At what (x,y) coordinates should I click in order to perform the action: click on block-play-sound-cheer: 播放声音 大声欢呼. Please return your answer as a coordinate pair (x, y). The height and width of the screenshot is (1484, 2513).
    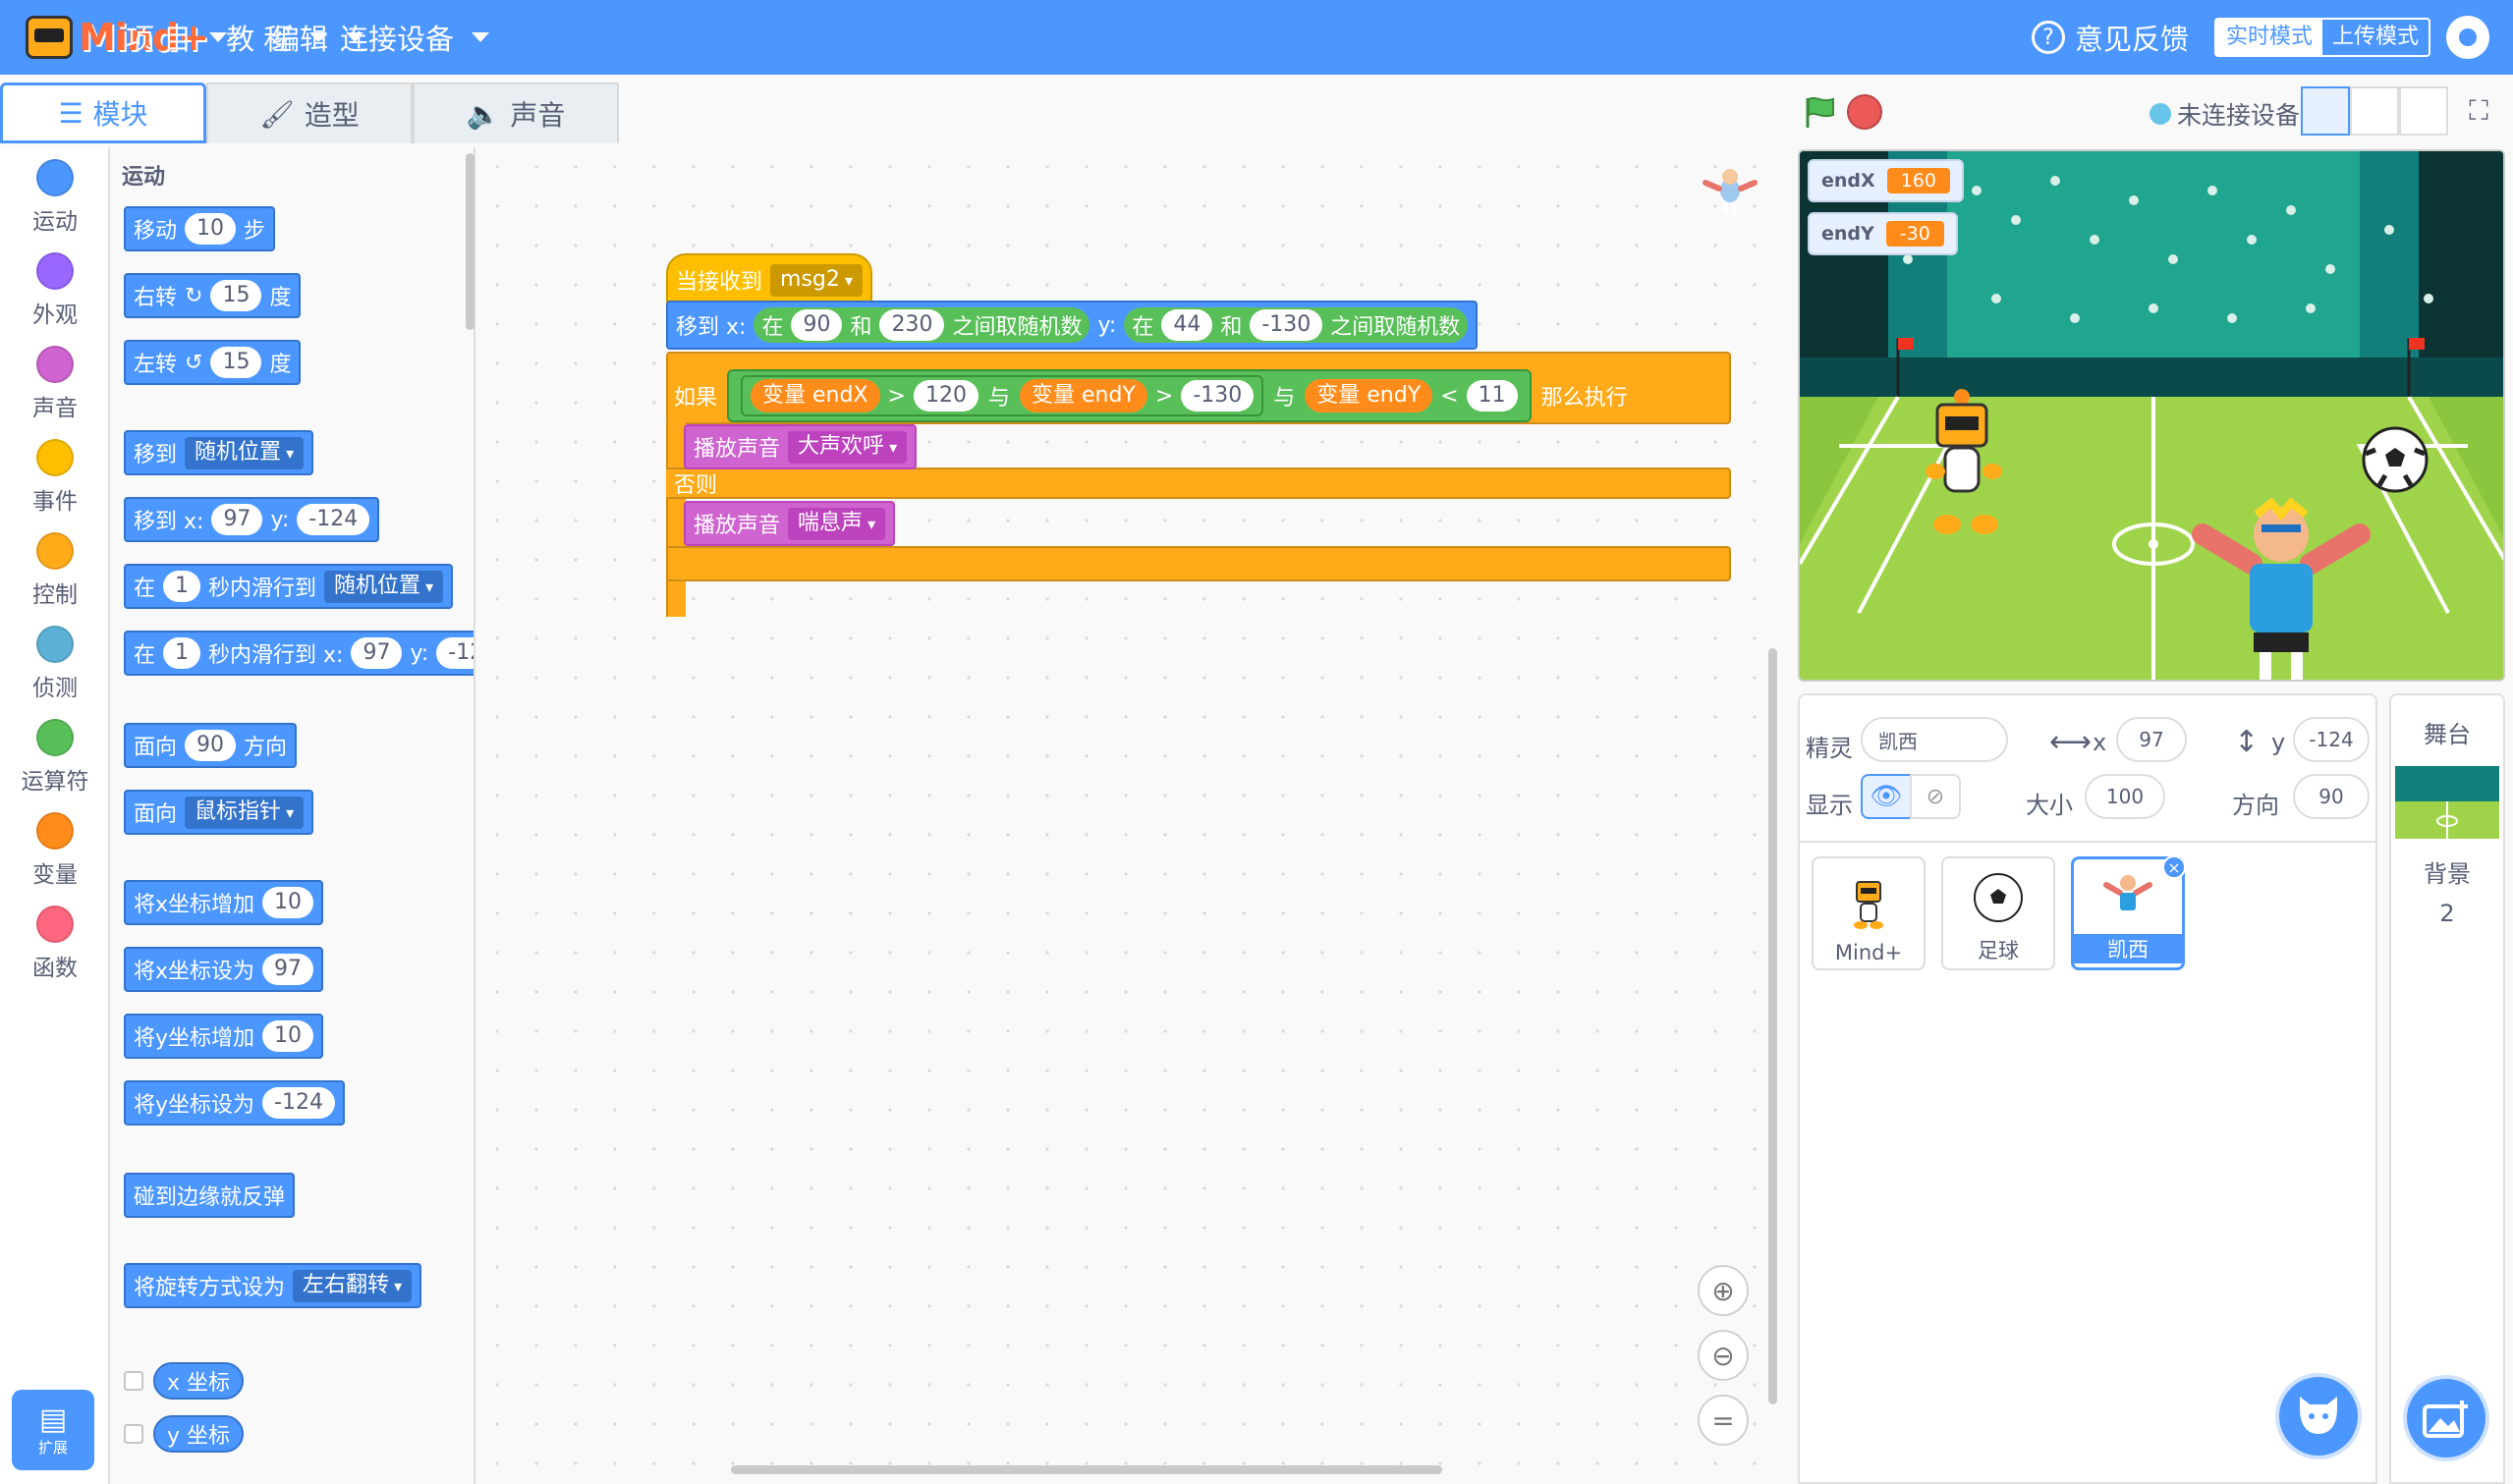
    Looking at the image, I should click on (801, 446).